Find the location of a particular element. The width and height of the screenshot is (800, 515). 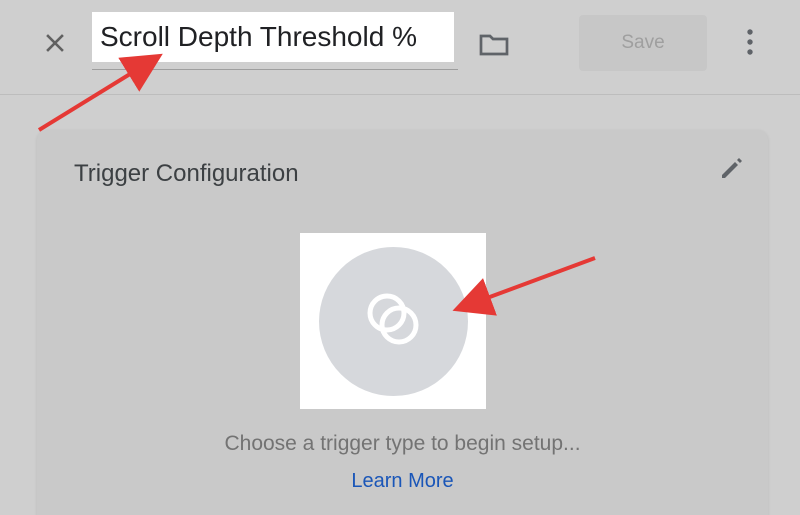

save-button: Save is located at coordinates (643, 43).